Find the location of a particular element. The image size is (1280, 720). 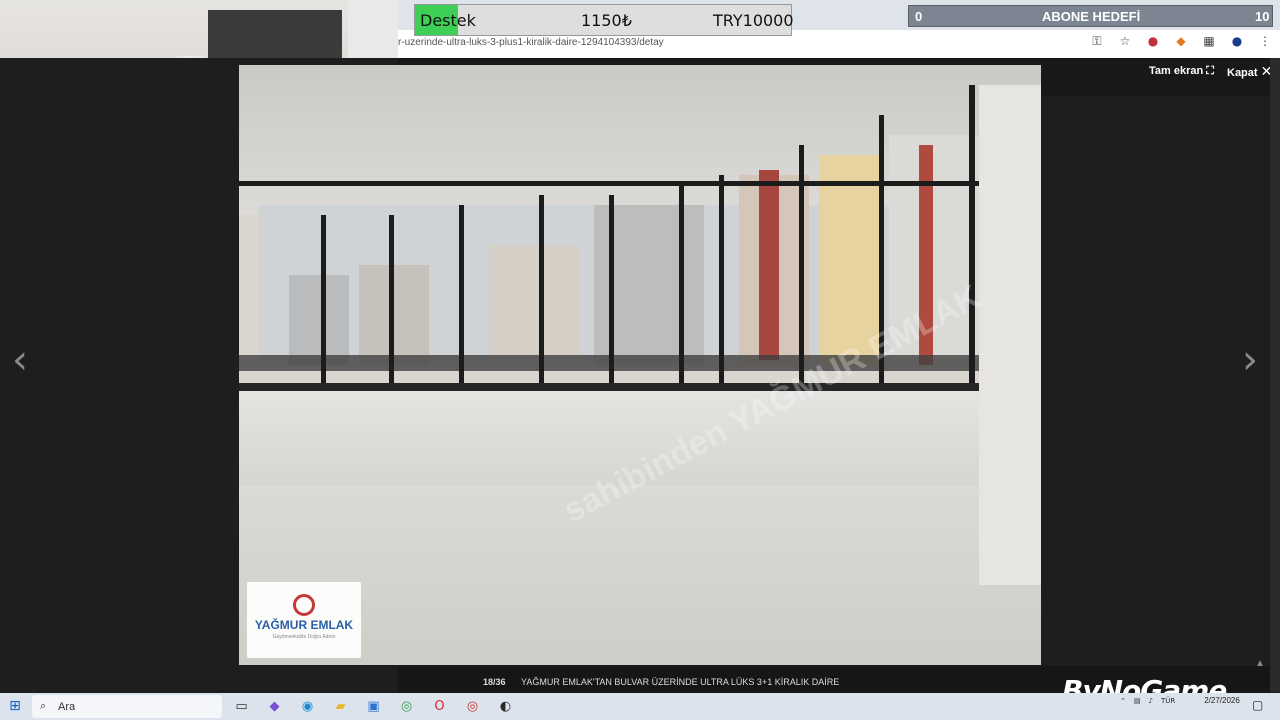

donation-goal-bar: Destek 1150₺ TRY10000 is located at coordinates (604, 20).